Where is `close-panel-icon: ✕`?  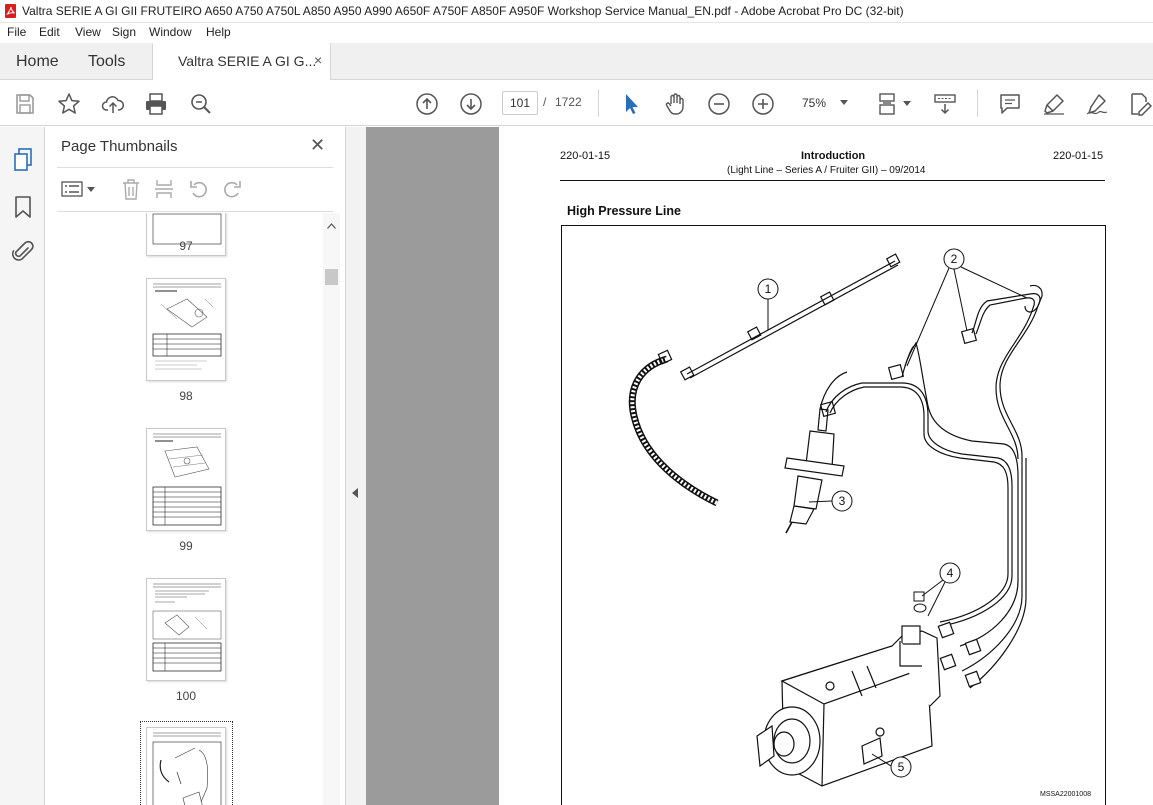 close-panel-icon: ✕ is located at coordinates (317, 145).